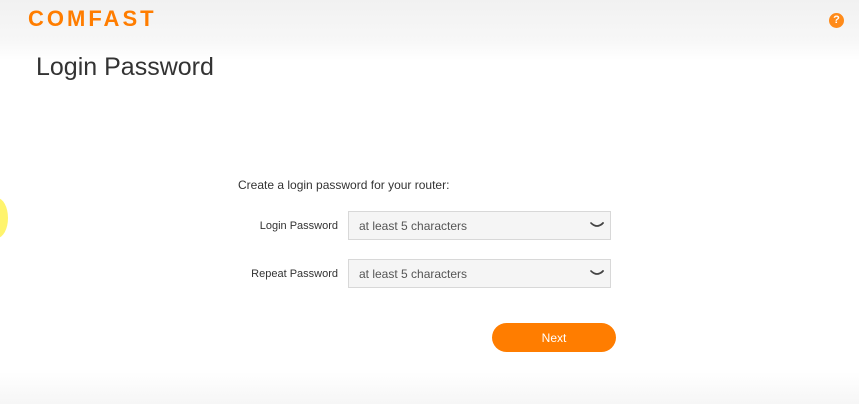  Describe the element at coordinates (4, 218) in the screenshot. I see `cursor-highlight` at that location.